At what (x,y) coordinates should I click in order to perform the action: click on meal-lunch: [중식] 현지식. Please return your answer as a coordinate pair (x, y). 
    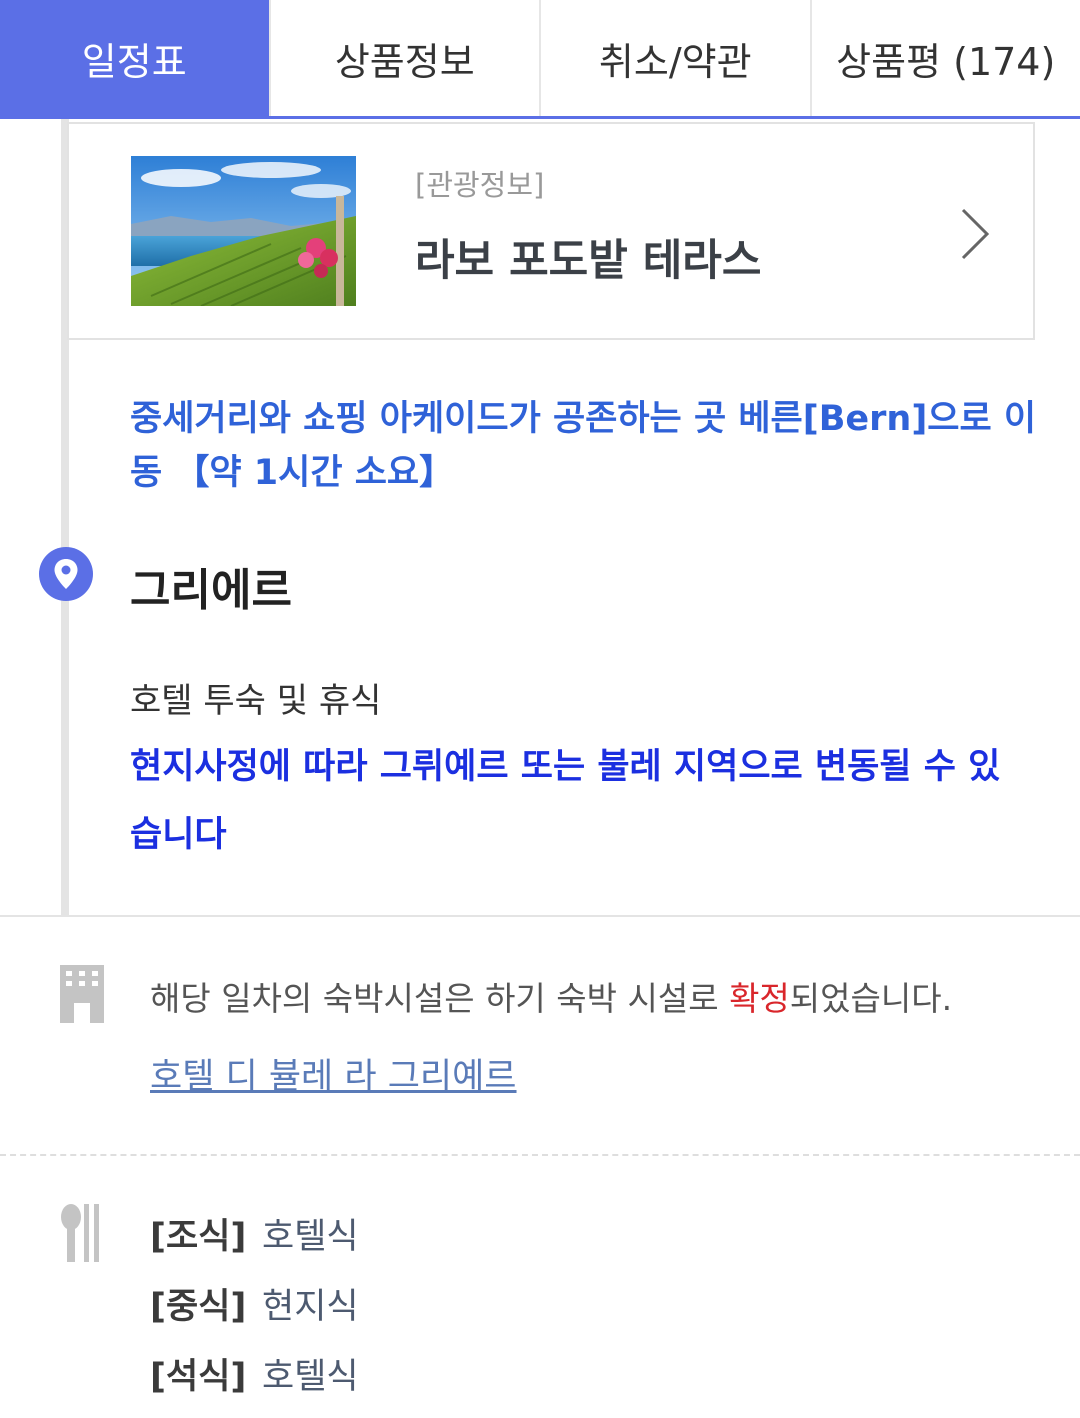
    Looking at the image, I should click on (254, 1303).